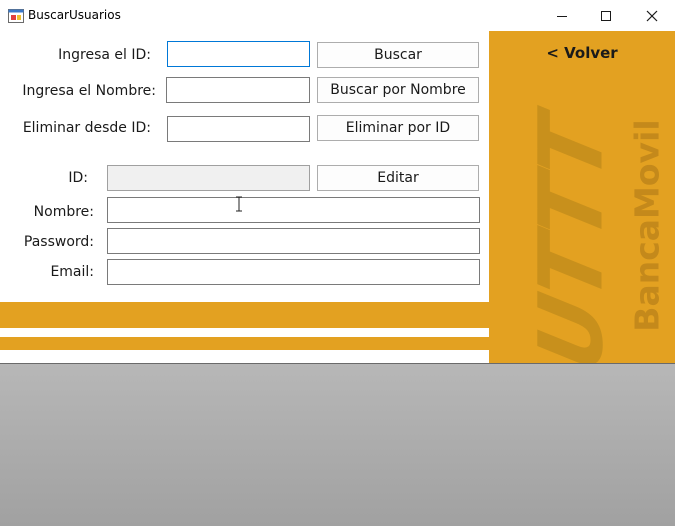 The image size is (675, 526). What do you see at coordinates (72, 272) in the screenshot?
I see `email-label: Email:` at bounding box center [72, 272].